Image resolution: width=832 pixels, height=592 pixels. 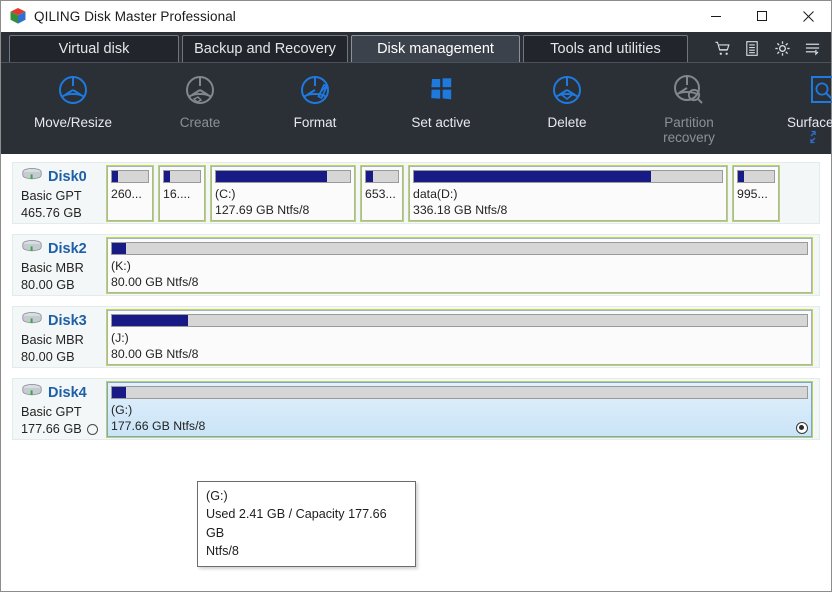 What do you see at coordinates (722, 48) in the screenshot?
I see `cart-icon` at bounding box center [722, 48].